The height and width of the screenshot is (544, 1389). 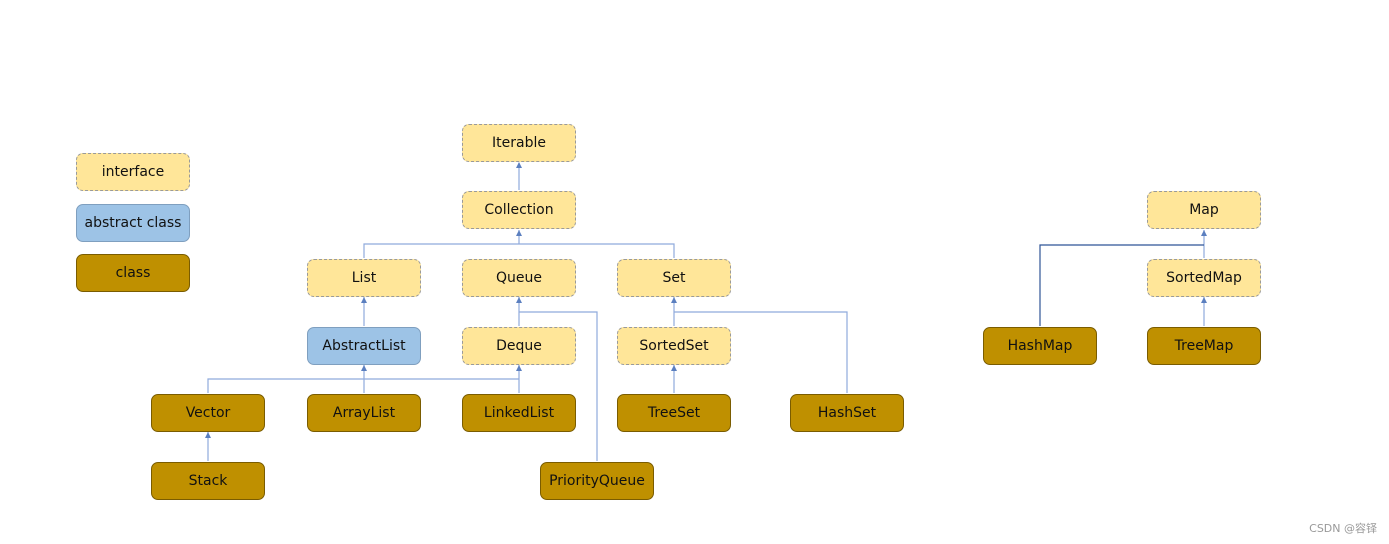 I want to click on node-hashmap: HashMap, so click(x=1040, y=346).